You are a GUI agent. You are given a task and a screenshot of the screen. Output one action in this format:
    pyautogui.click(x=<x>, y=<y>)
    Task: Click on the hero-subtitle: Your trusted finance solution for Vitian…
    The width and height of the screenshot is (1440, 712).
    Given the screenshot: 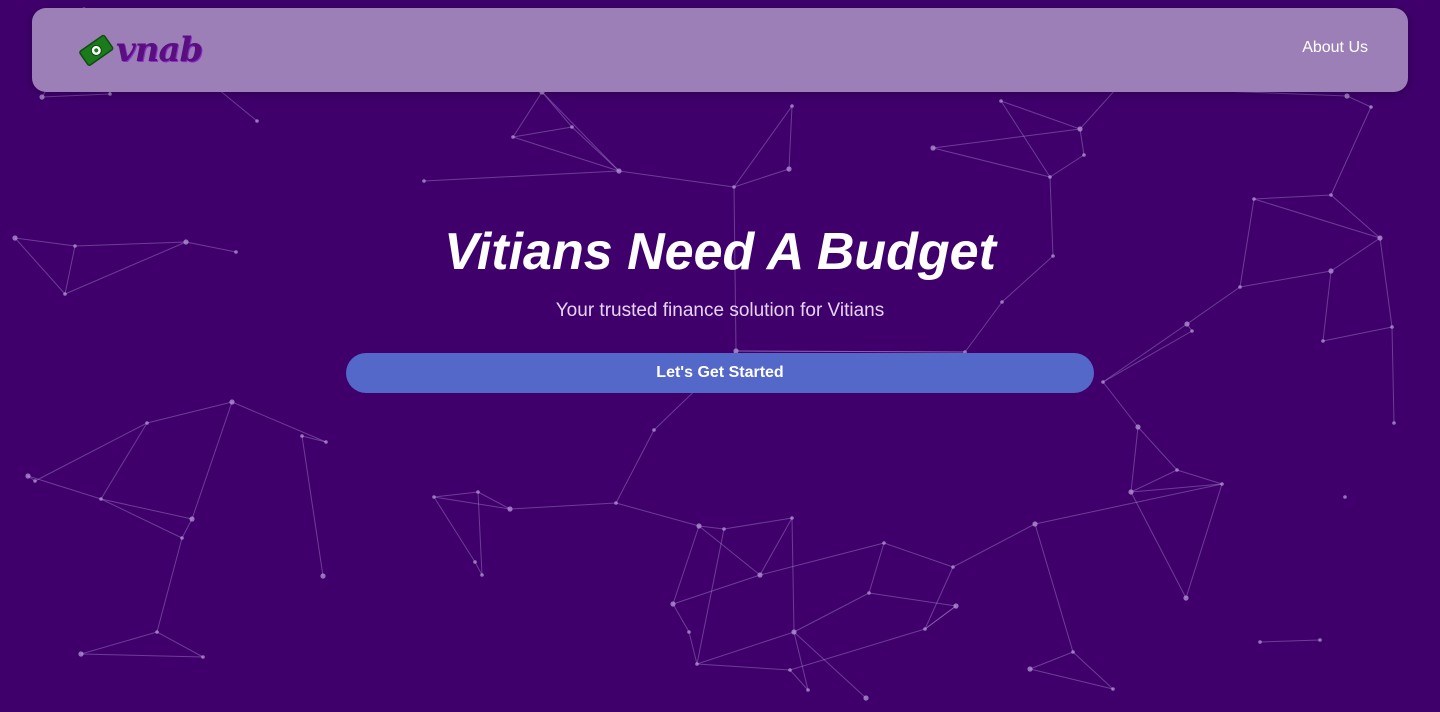 What is the action you would take?
    pyautogui.click(x=720, y=310)
    